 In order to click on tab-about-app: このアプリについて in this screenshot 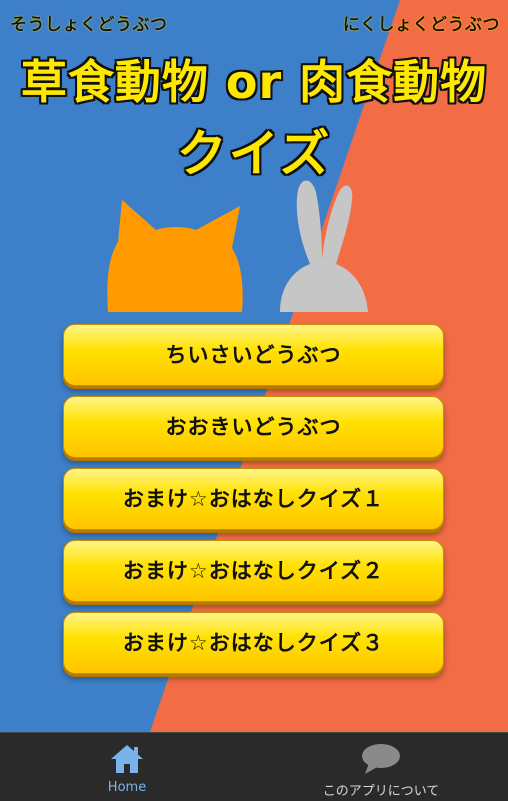, I will do `click(381, 767)`.